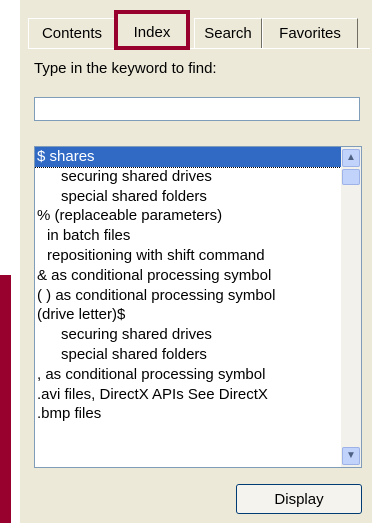 The width and height of the screenshot is (372, 523). What do you see at coordinates (188, 157) in the screenshot?
I see `list-item: $ shares` at bounding box center [188, 157].